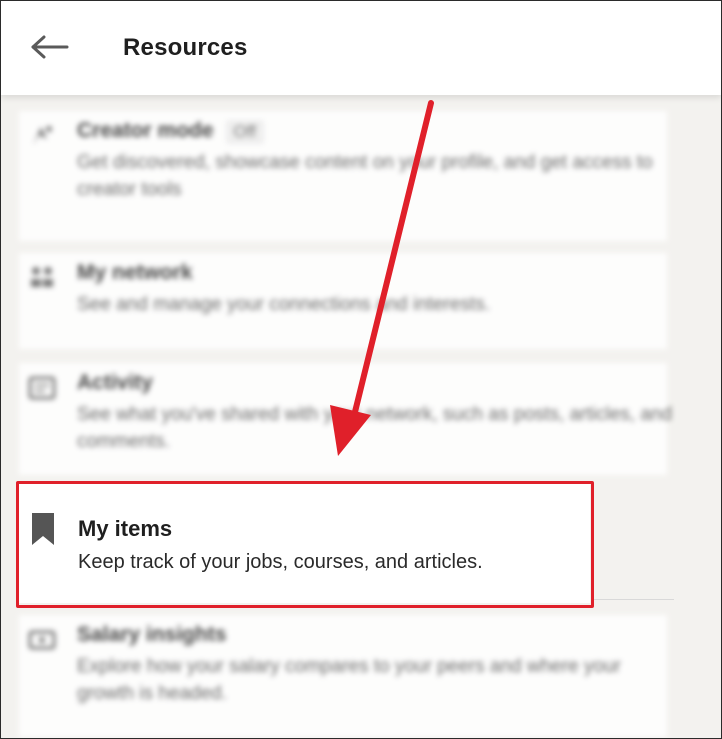 Image resolution: width=722 pixels, height=739 pixels. I want to click on item-title: Salary insights, so click(152, 634).